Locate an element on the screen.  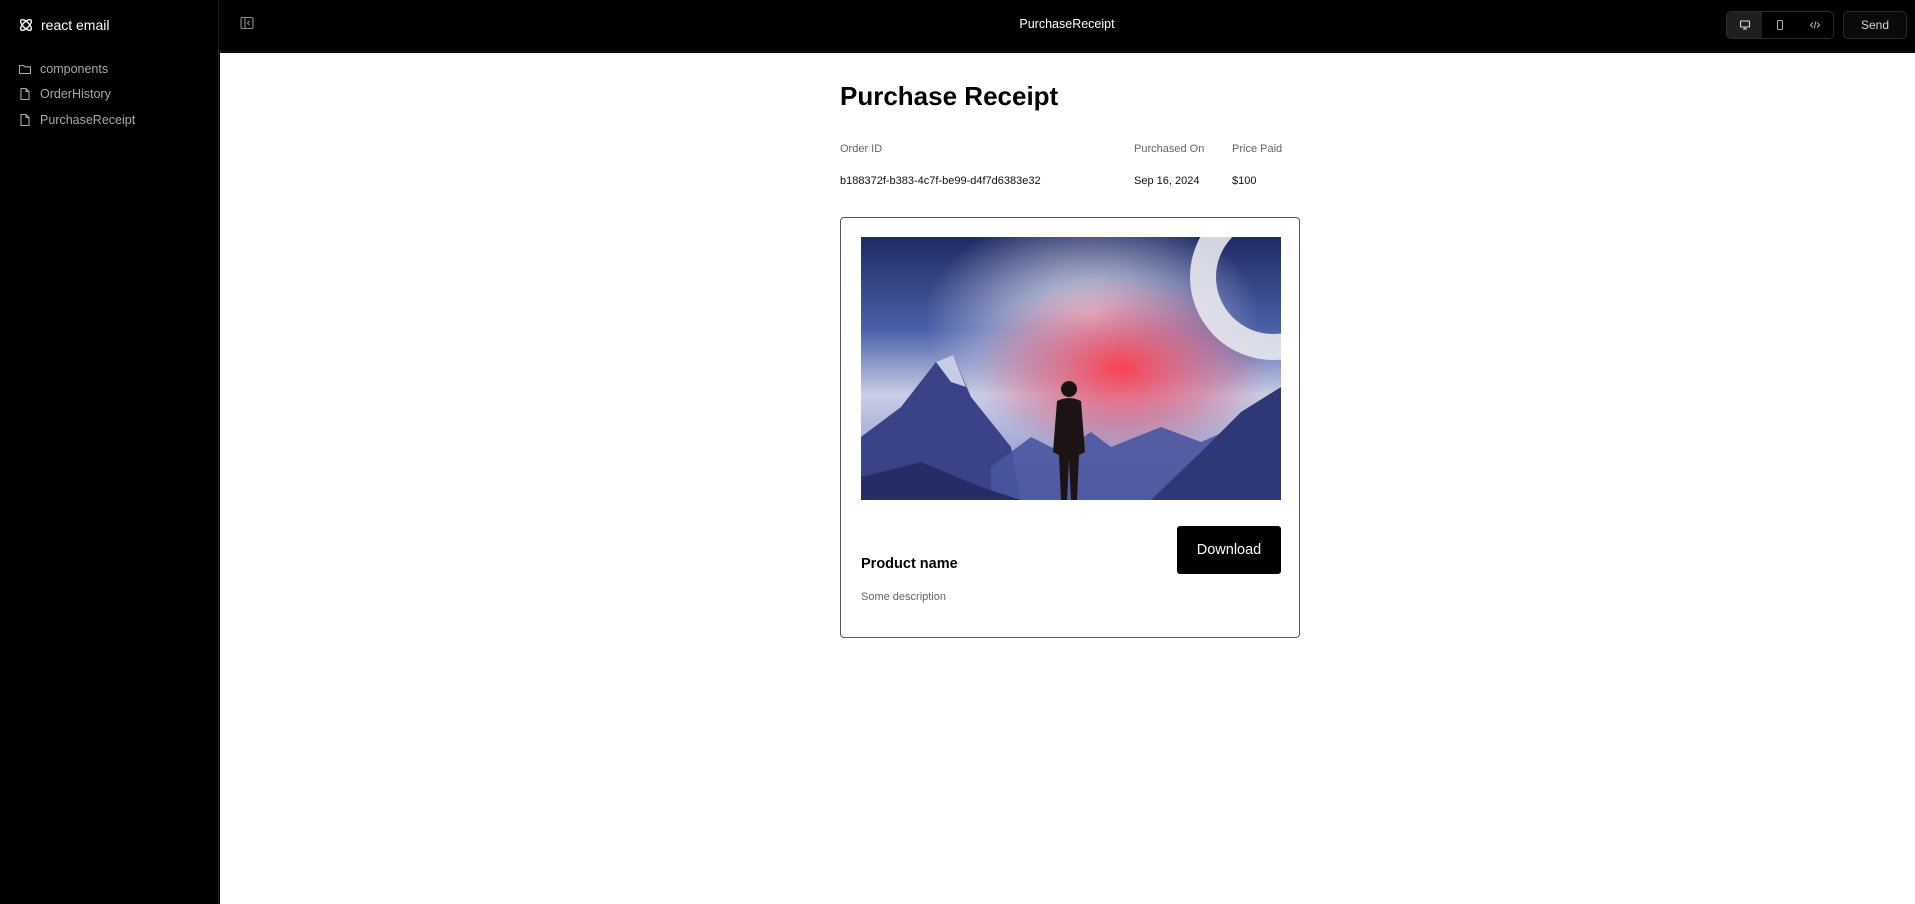
brand: react email is located at coordinates (63, 25).